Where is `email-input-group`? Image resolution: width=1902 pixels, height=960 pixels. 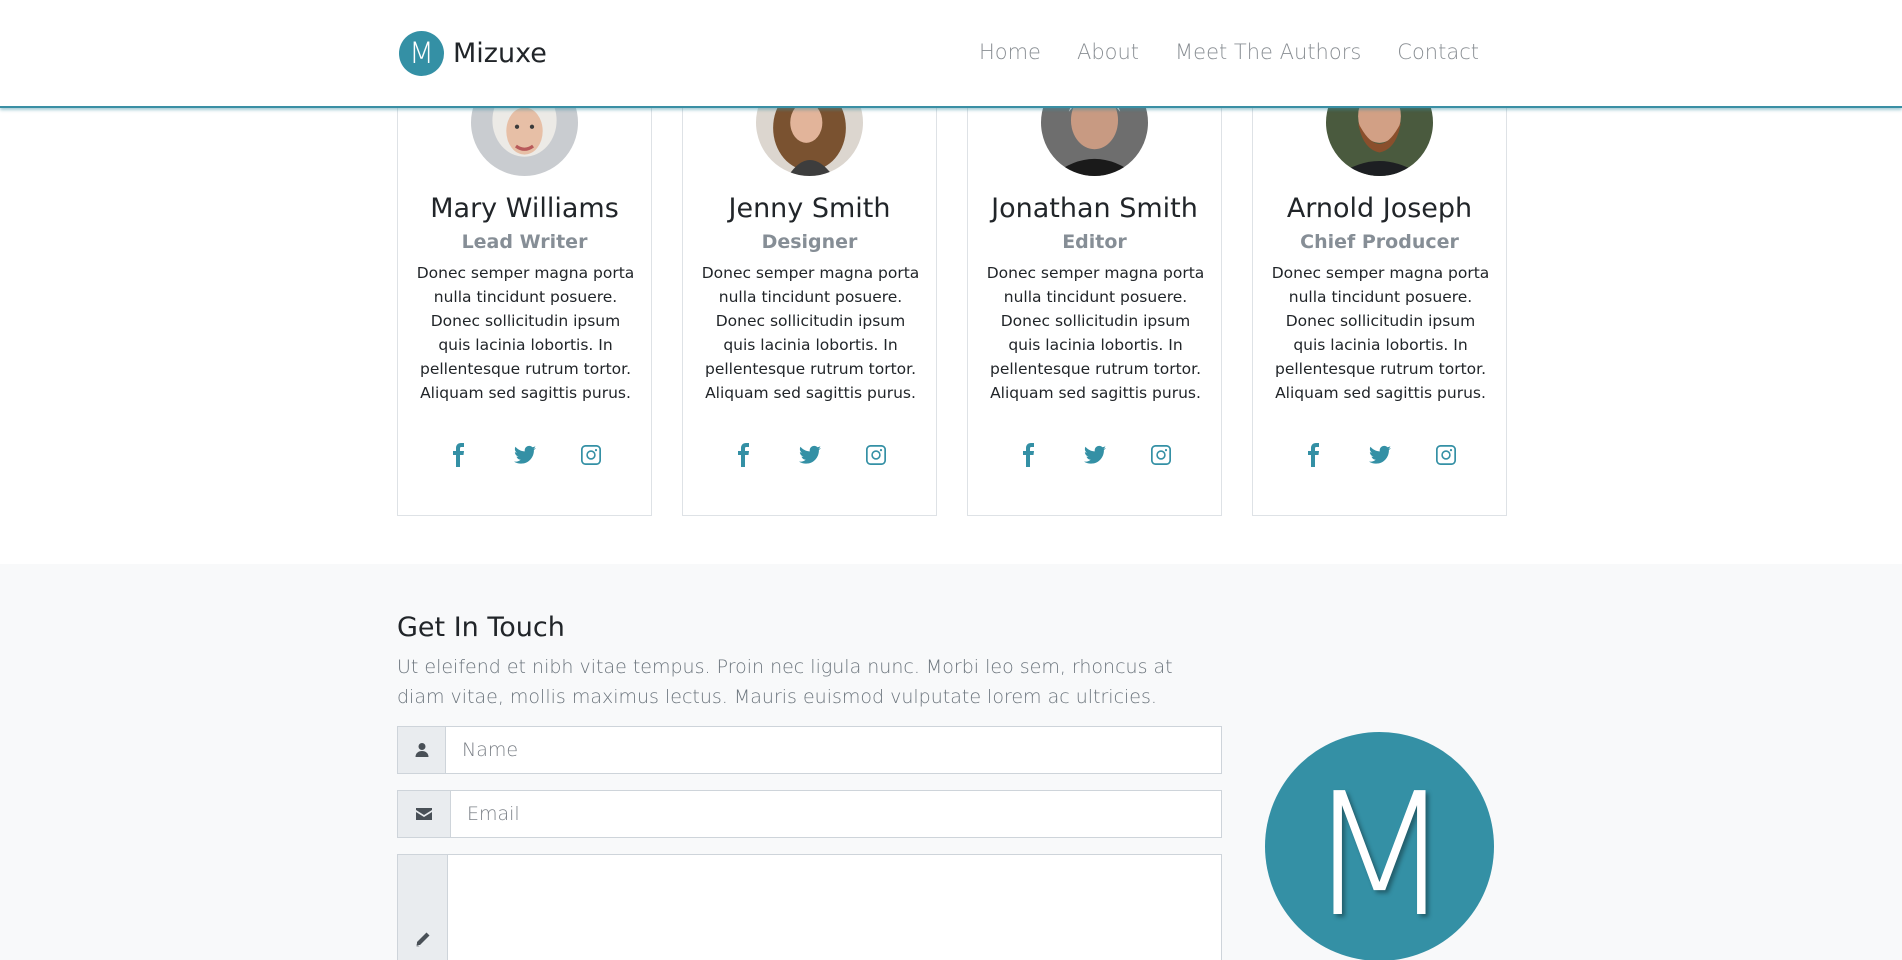 email-input-group is located at coordinates (809, 814).